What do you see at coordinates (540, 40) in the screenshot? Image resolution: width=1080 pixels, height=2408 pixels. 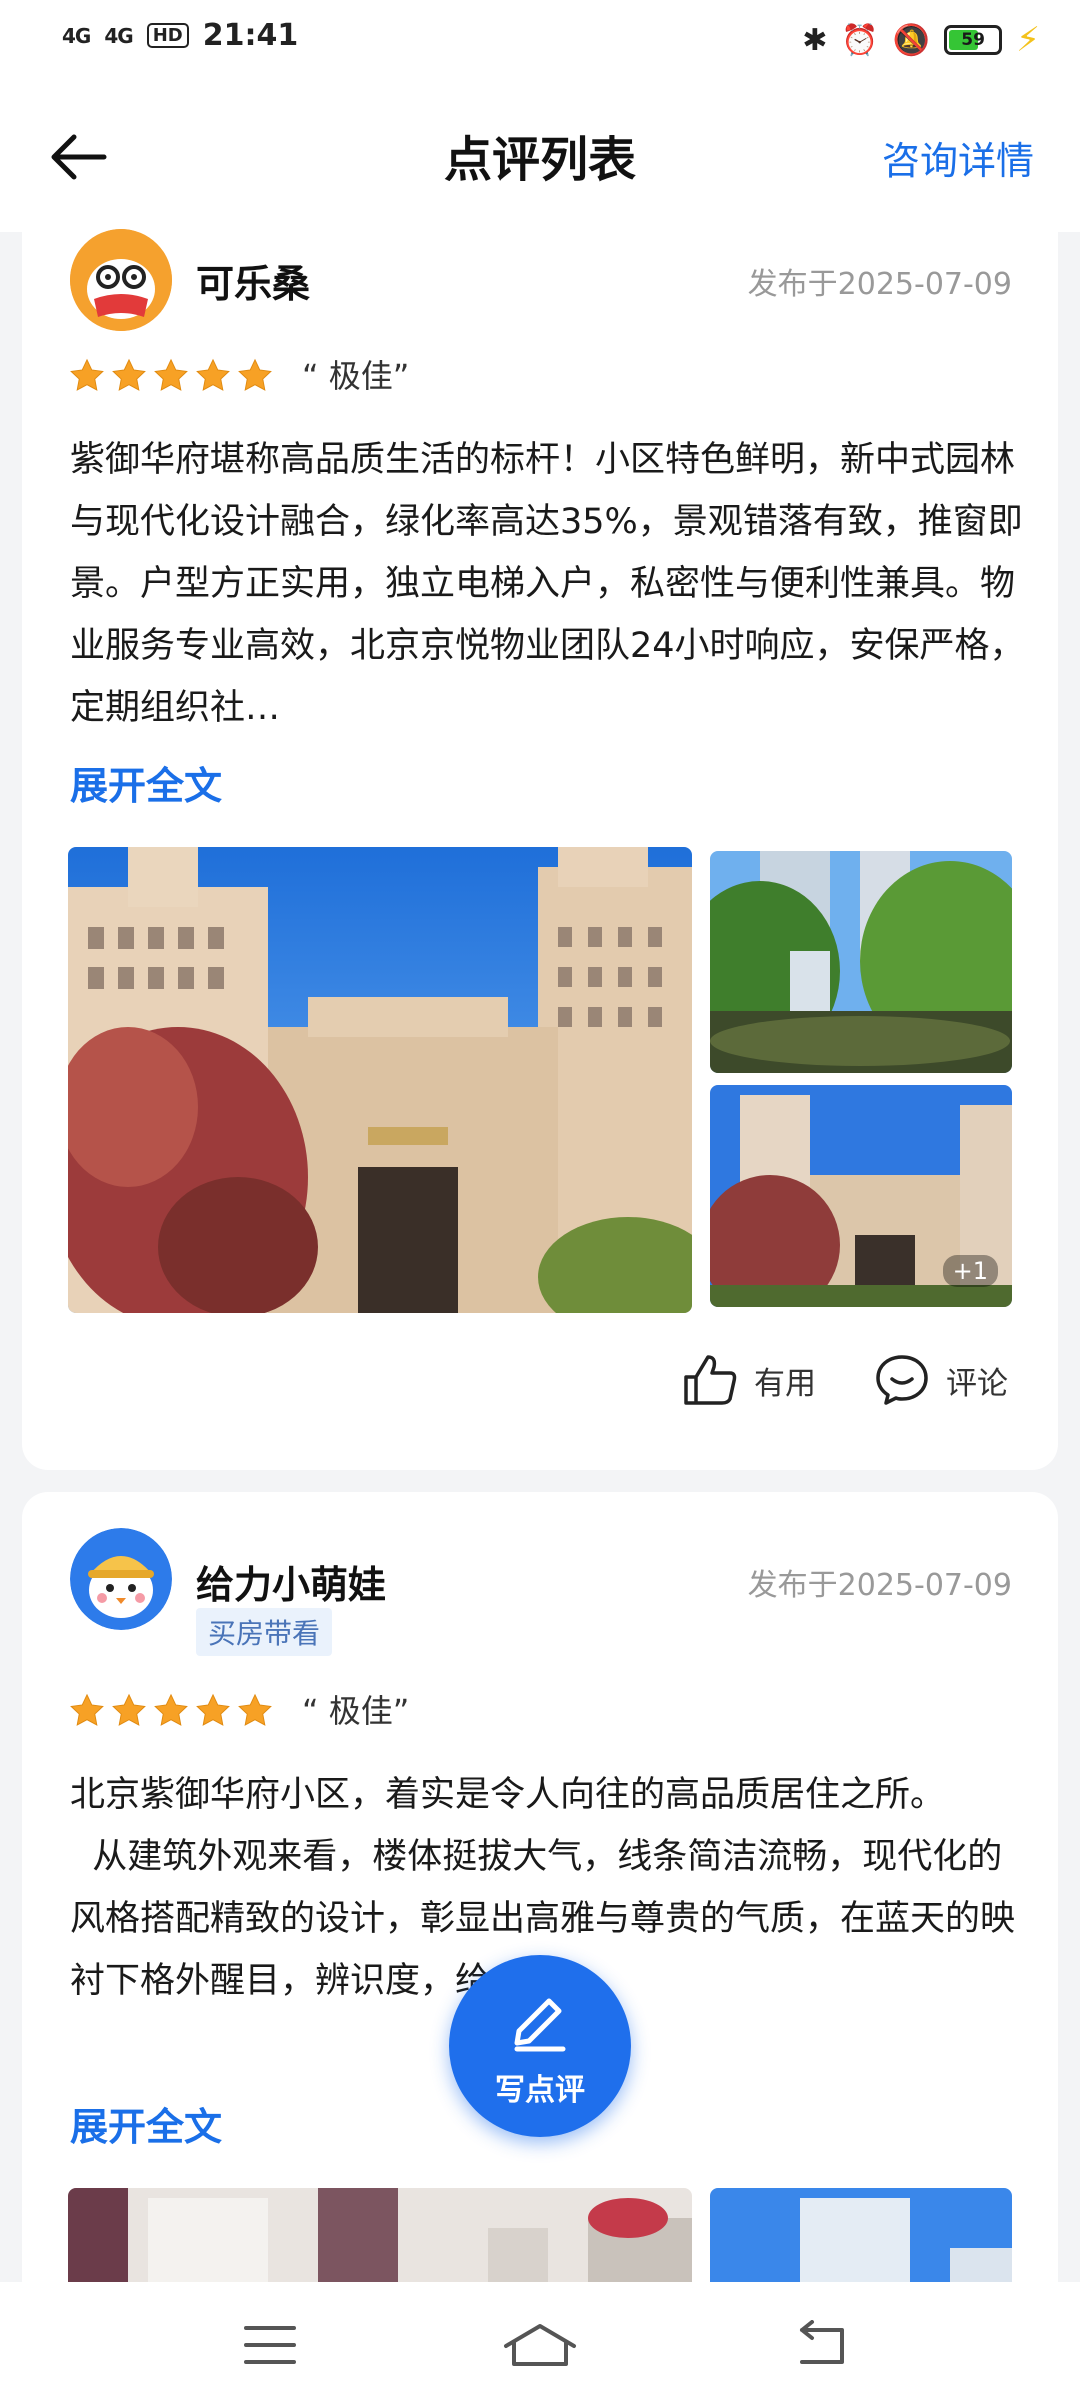 I see `status-bar: 4G 4G HD 21:41 ✱ ⏰ 🔕 59 ⚡` at bounding box center [540, 40].